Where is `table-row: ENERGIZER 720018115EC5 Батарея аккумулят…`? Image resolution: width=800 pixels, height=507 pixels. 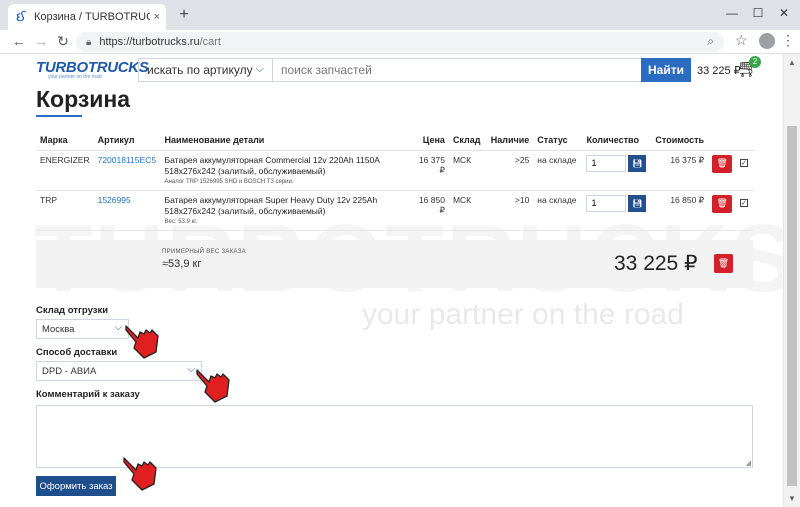 table-row: ENERGIZER 720018115EC5 Батарея аккумулят… is located at coordinates (395, 170).